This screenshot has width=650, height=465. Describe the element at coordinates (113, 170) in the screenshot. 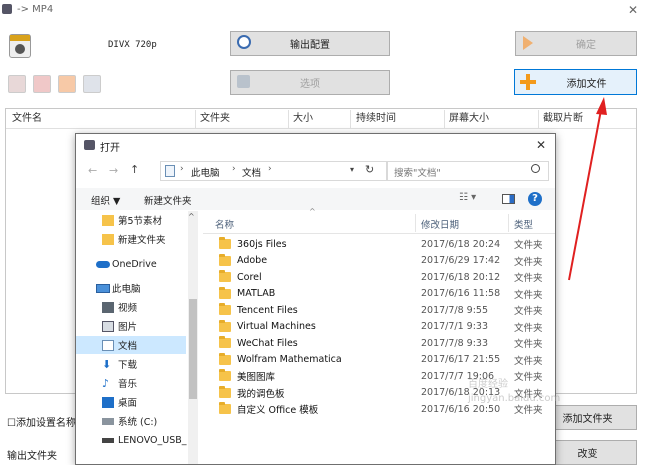

I see `forward-icon: →` at that location.